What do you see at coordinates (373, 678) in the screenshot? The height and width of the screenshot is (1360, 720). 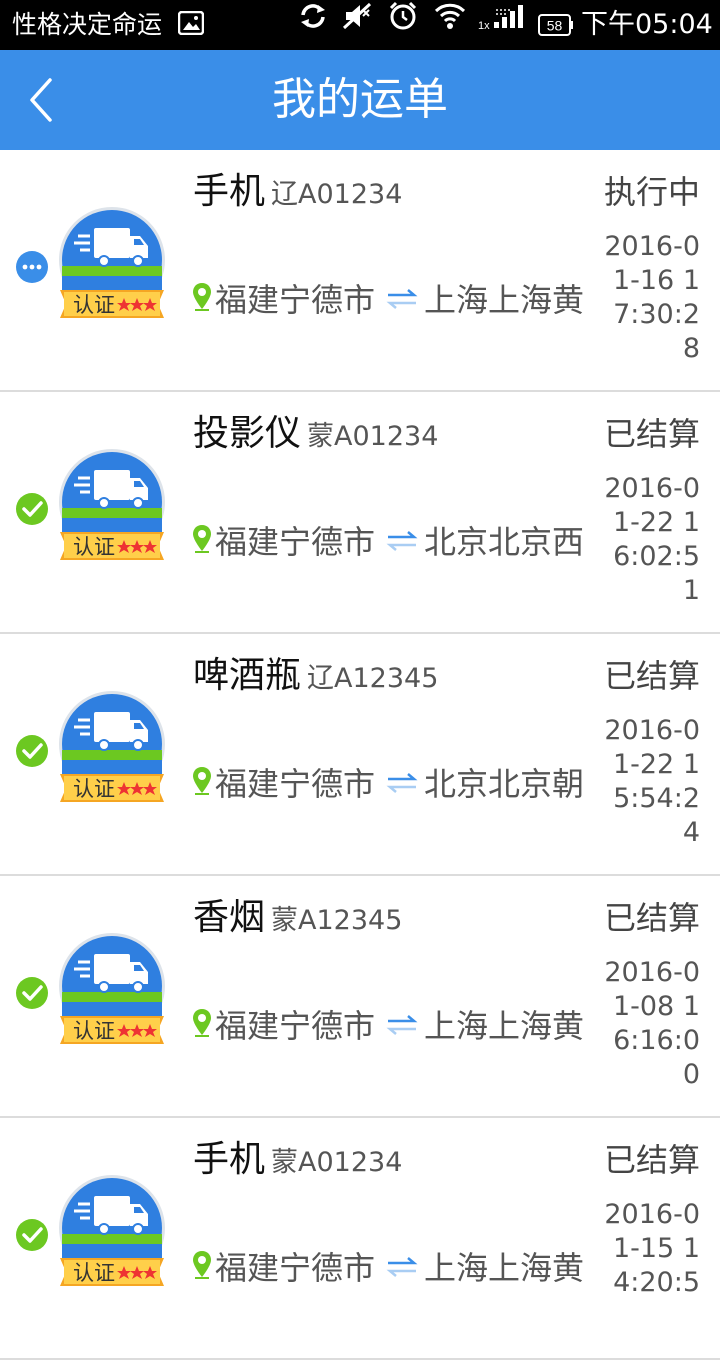 I see `license-plate: 辽A12345` at bounding box center [373, 678].